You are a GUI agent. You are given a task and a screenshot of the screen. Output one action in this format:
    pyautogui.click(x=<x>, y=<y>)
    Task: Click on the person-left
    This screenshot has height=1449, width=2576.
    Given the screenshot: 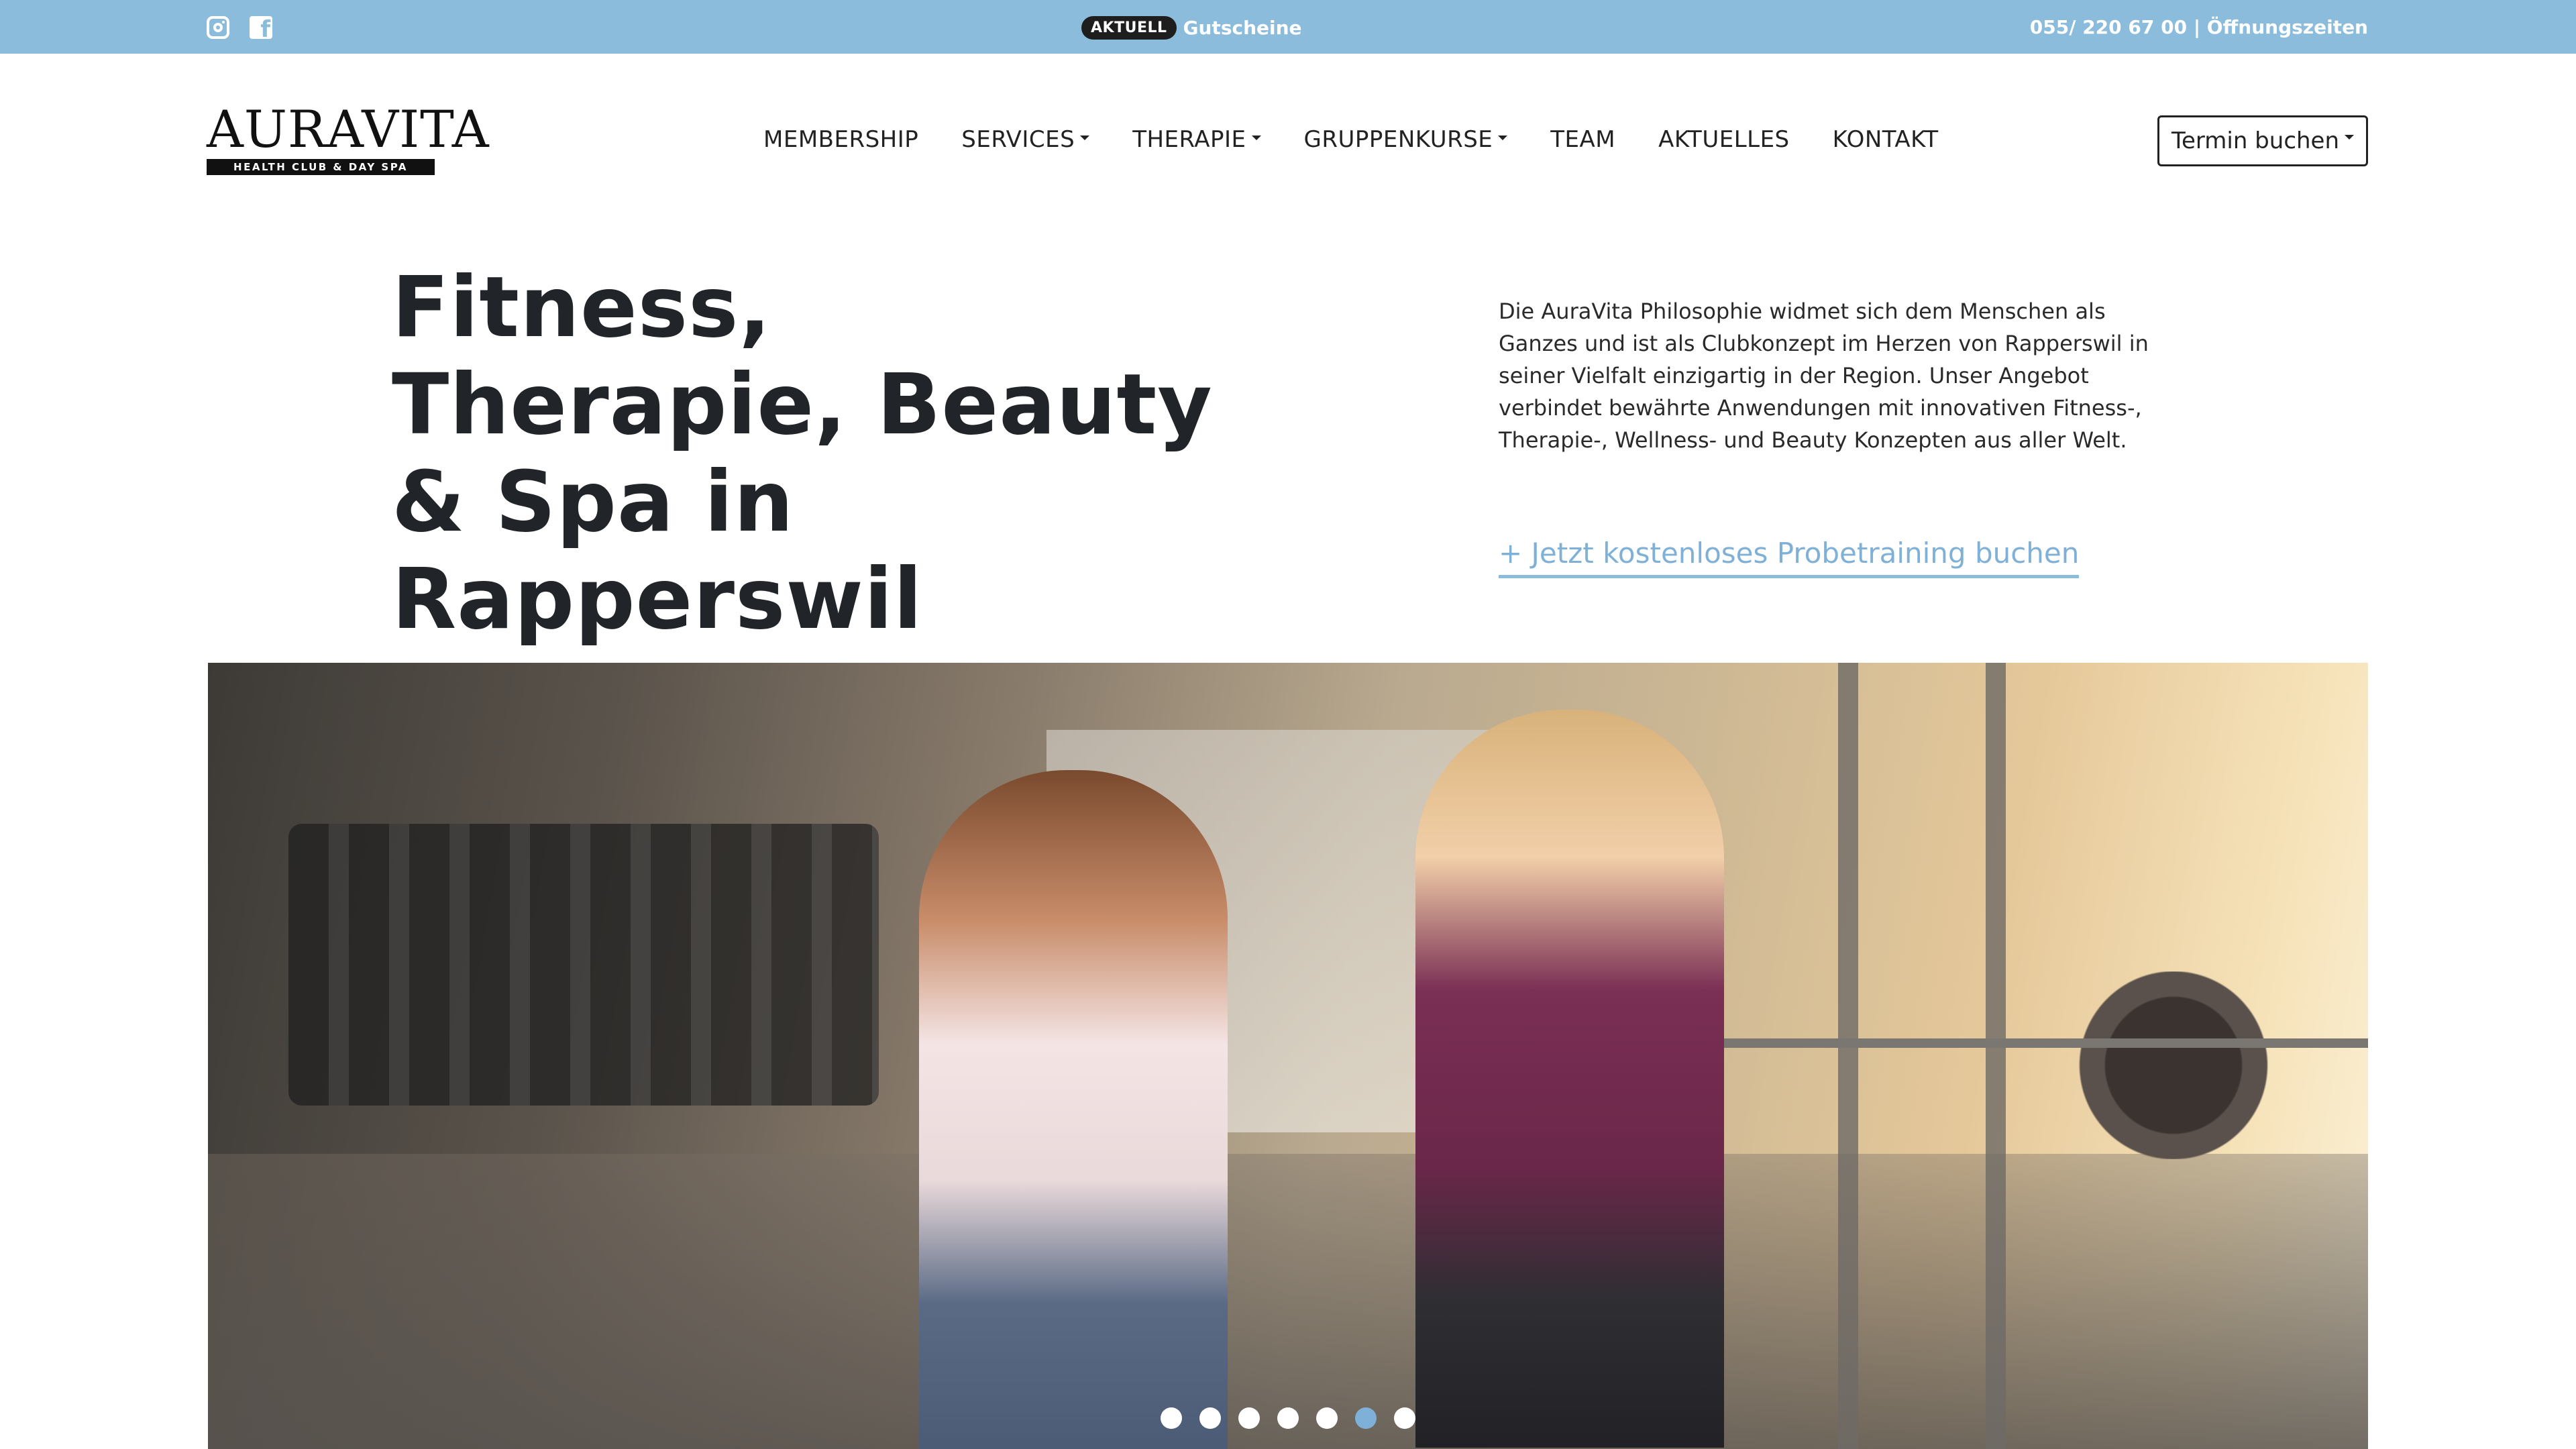 What is the action you would take?
    pyautogui.click(x=1073, y=1109)
    